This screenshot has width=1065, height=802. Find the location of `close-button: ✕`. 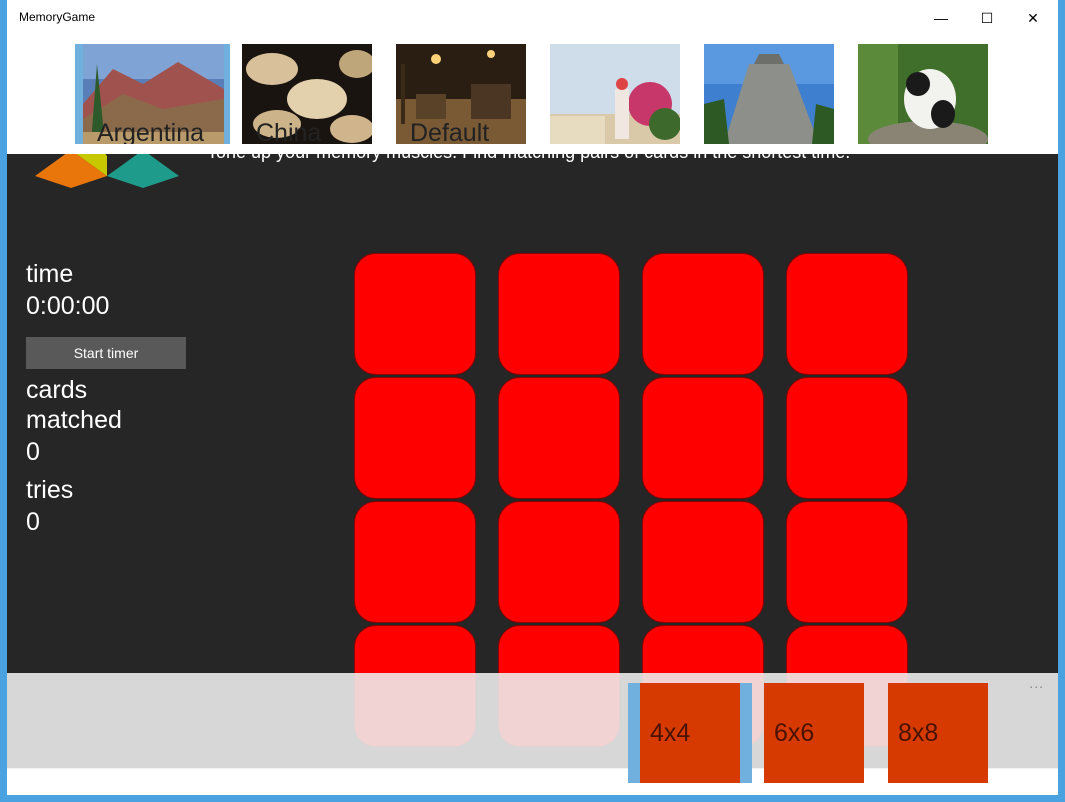

close-button: ✕ is located at coordinates (1033, 18).